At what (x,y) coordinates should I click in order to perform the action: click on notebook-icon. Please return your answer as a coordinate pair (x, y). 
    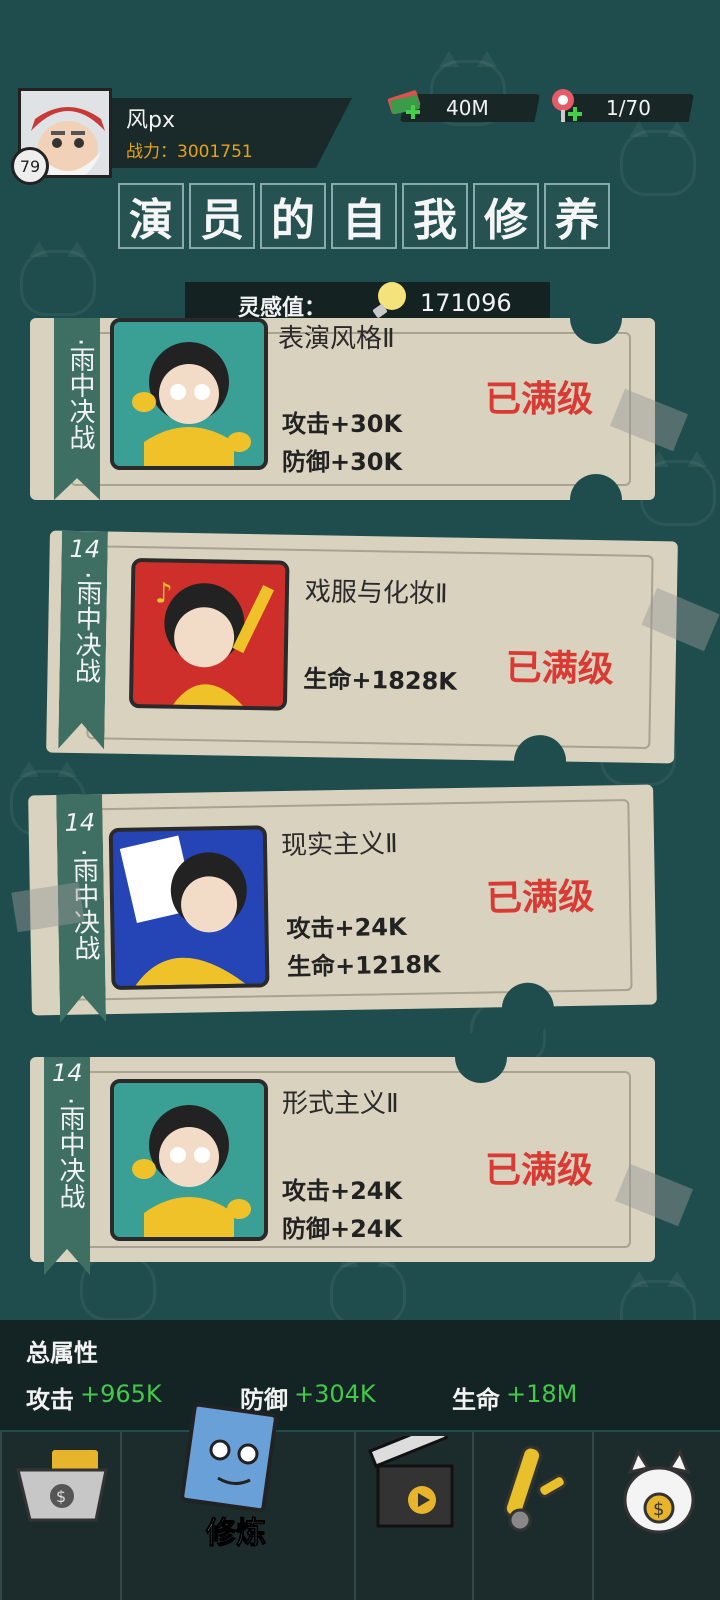
    Looking at the image, I should click on (229, 1457).